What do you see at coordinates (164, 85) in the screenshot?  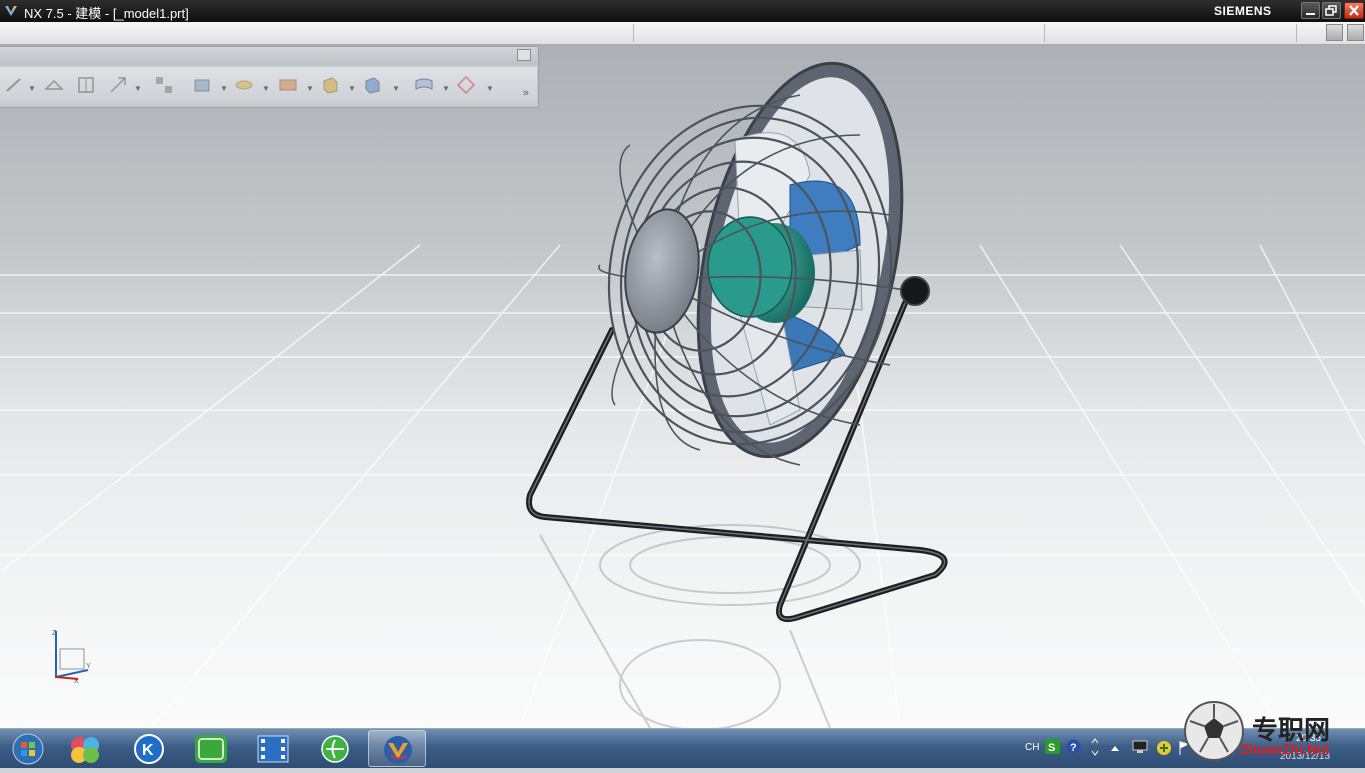 I see `pattern-icon` at bounding box center [164, 85].